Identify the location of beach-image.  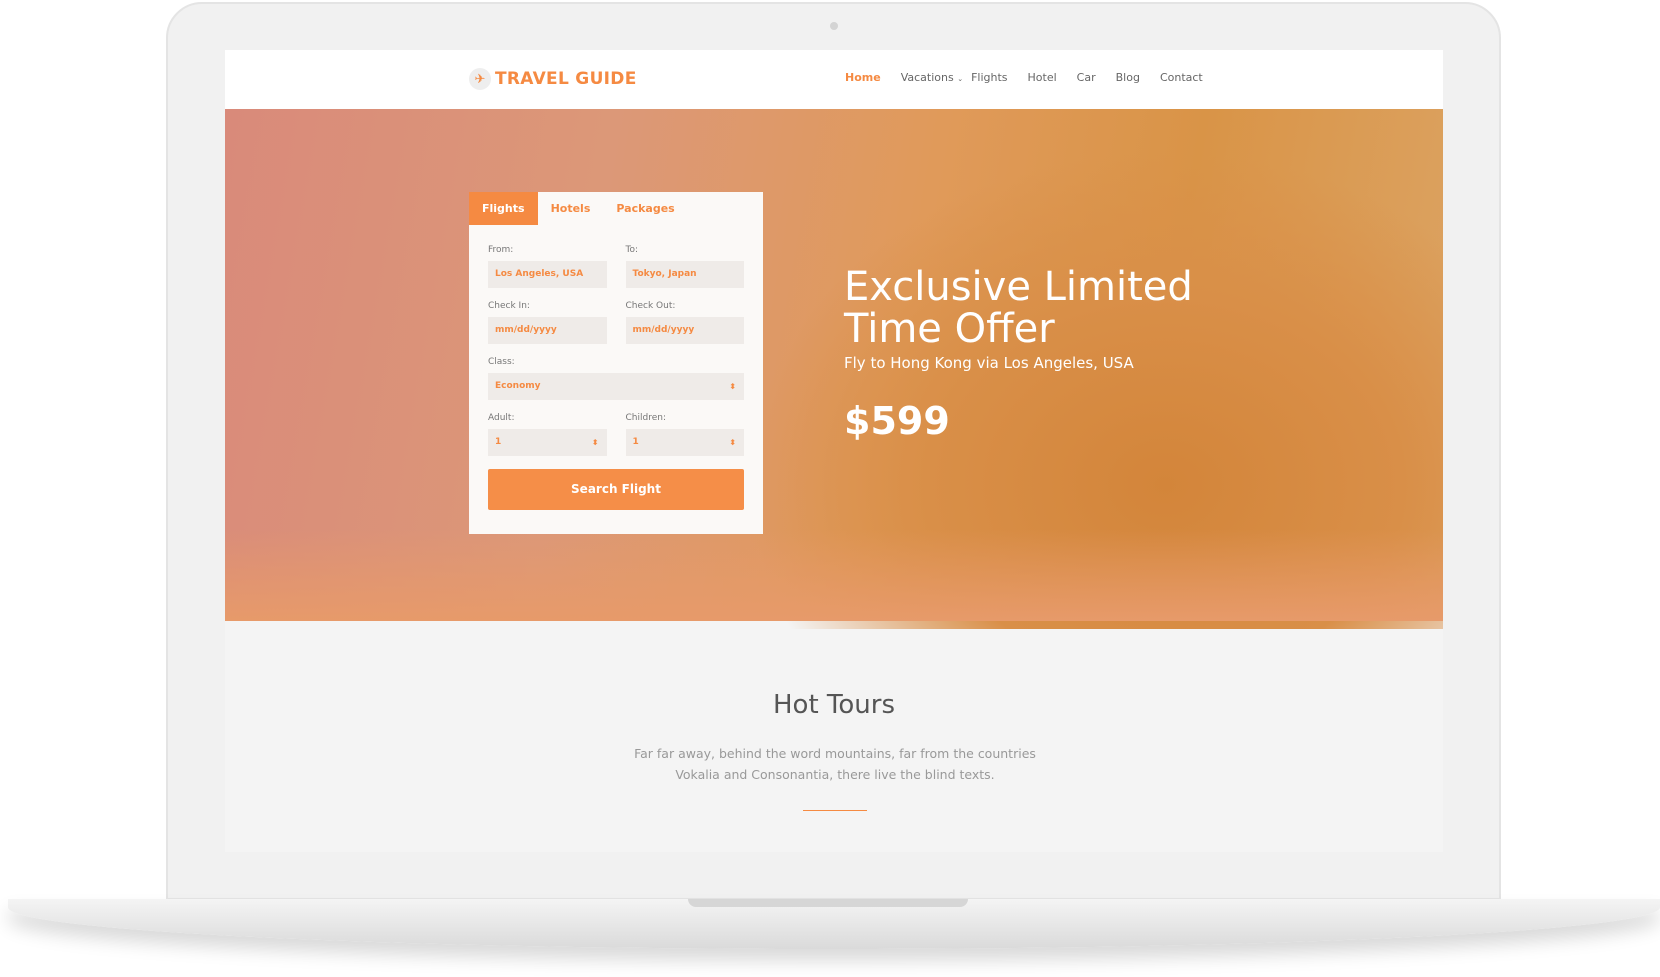
(834, 575).